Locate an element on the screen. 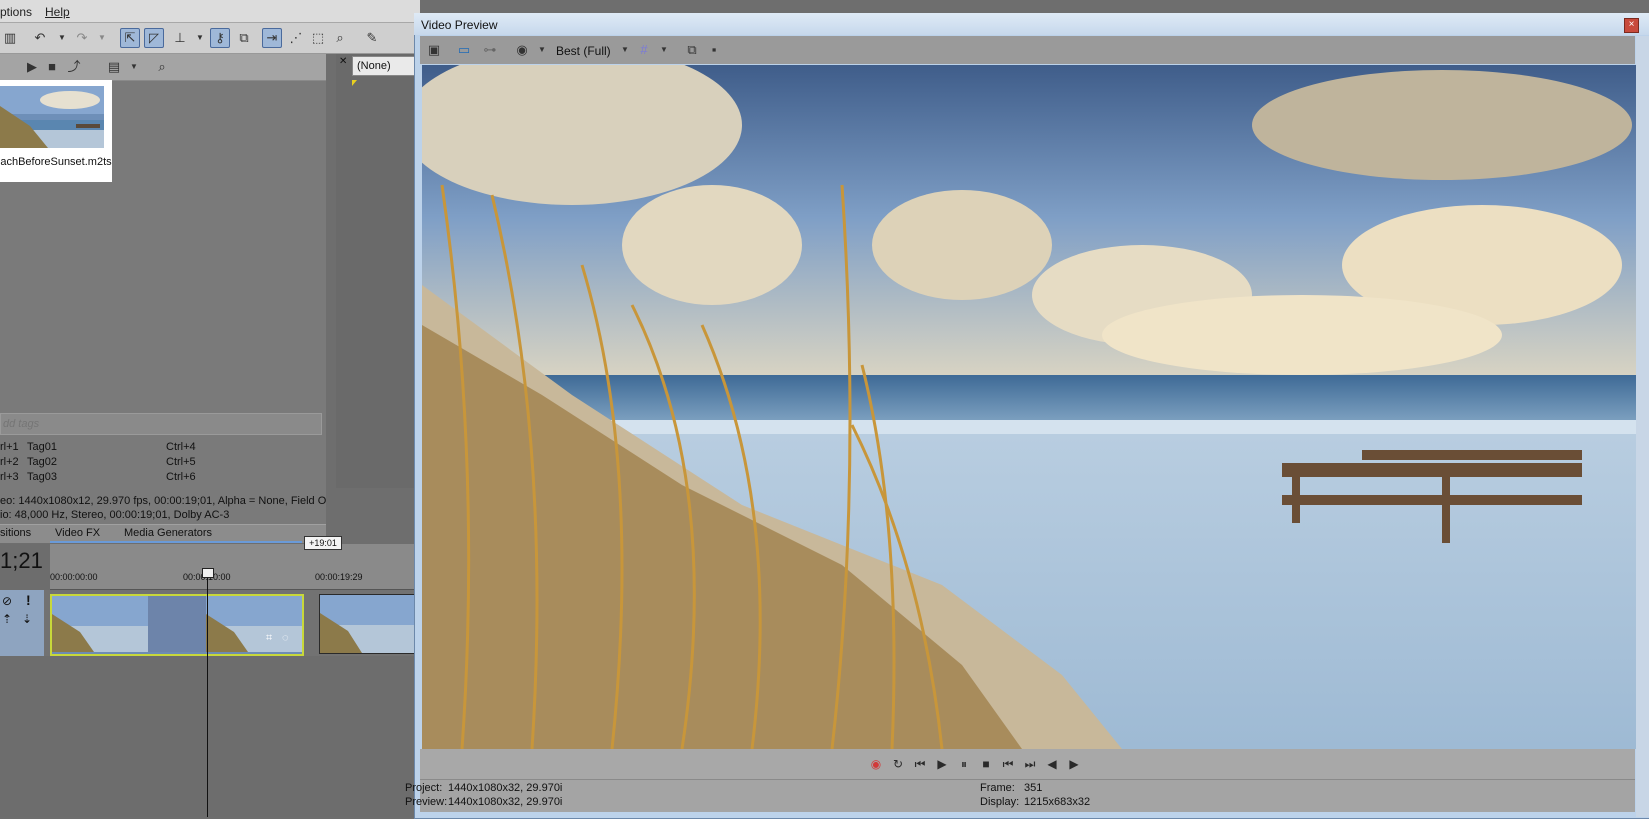 This screenshot has width=1649, height=819. go-to-end-icon: ⏭ is located at coordinates (1030, 764).